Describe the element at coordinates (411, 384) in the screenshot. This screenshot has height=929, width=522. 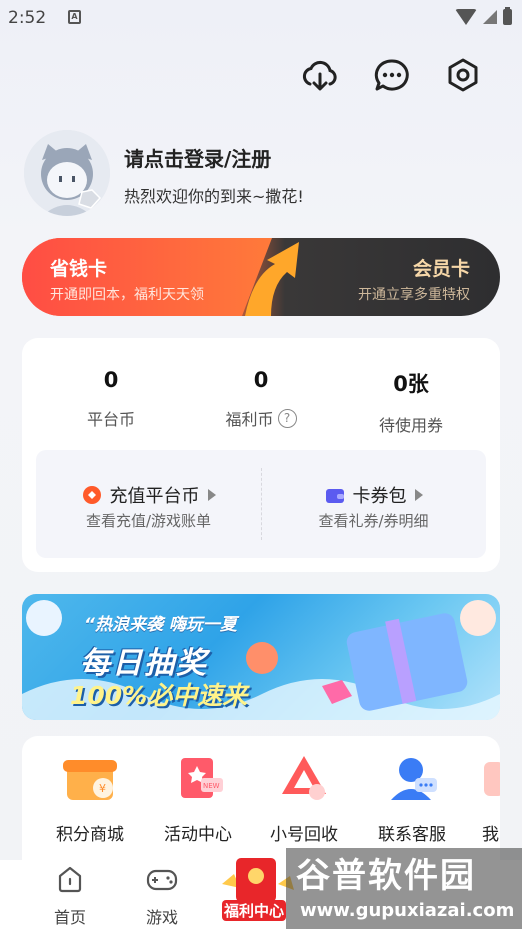
I see `coupon-value: 0张` at that location.